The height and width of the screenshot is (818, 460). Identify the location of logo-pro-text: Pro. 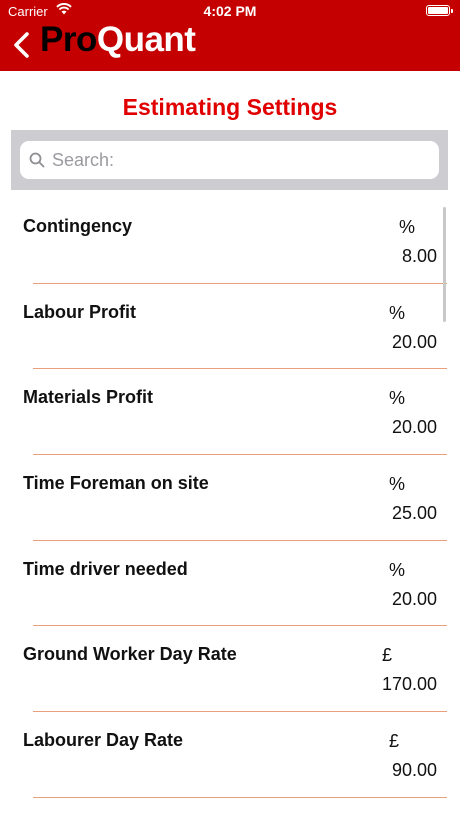
(68, 39).